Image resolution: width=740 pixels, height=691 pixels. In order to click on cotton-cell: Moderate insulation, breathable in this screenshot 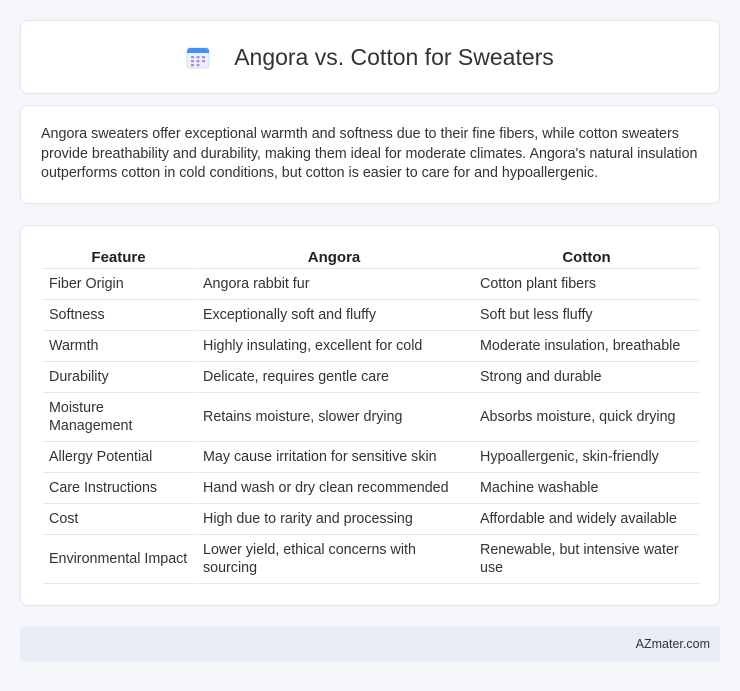, I will do `click(585, 346)`.